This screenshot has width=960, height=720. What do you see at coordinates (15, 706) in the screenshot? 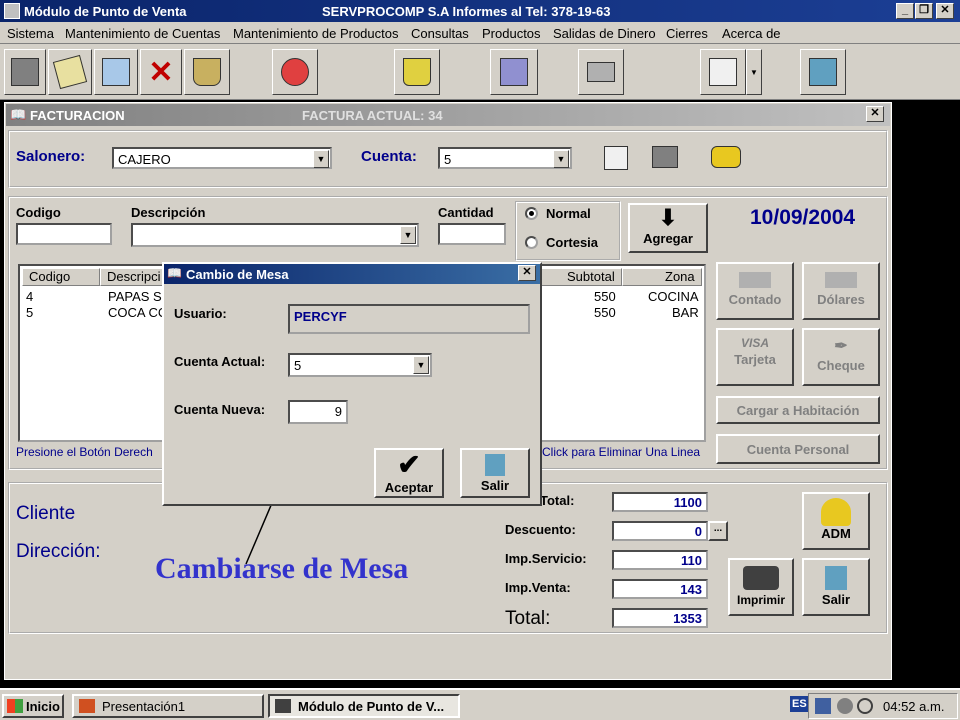
I see `windows-logo-icon` at bounding box center [15, 706].